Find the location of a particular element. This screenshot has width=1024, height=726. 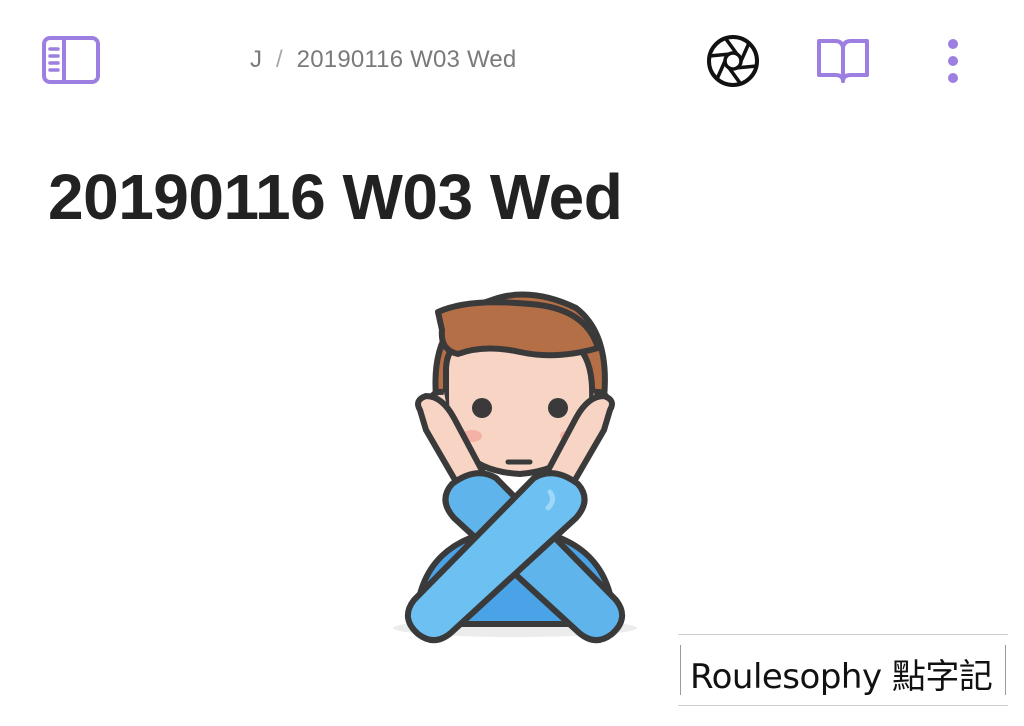

sidebar-toggle-button is located at coordinates (71, 60).